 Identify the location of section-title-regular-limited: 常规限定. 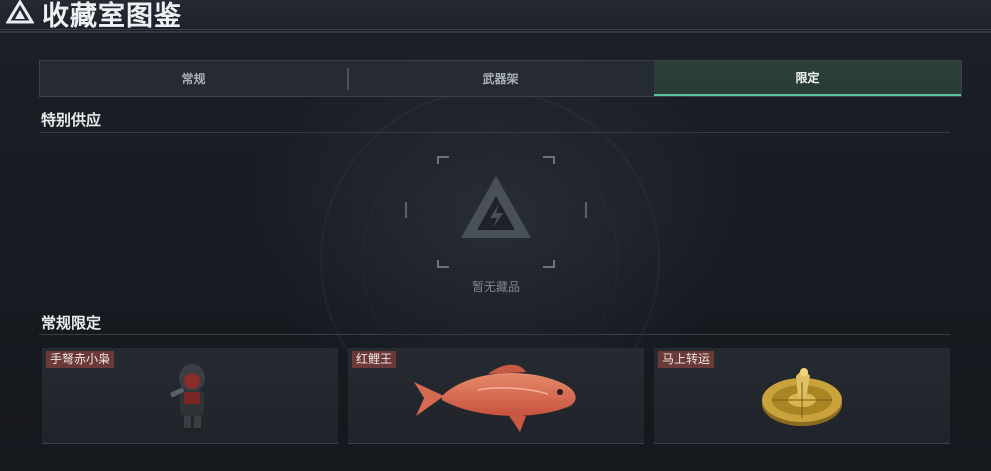
(71, 323).